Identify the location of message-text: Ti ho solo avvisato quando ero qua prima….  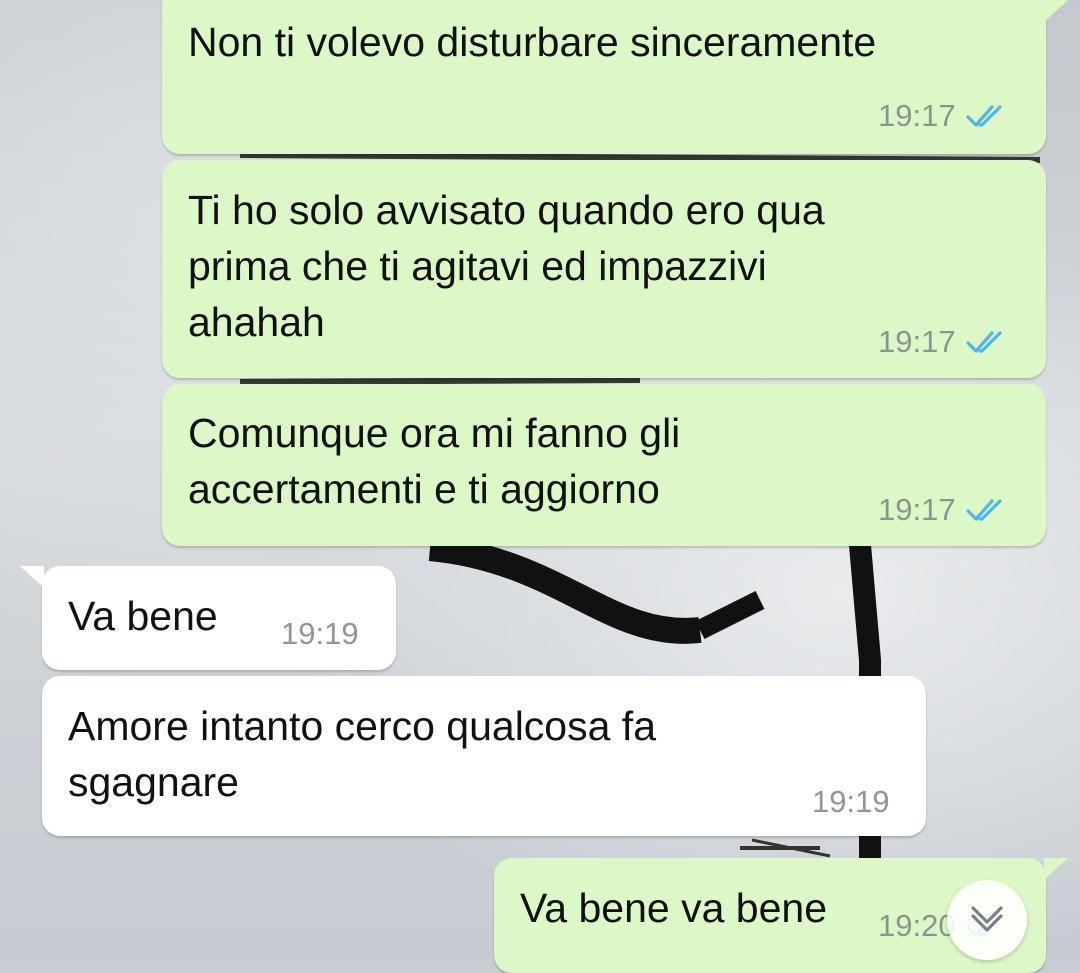
(506, 266).